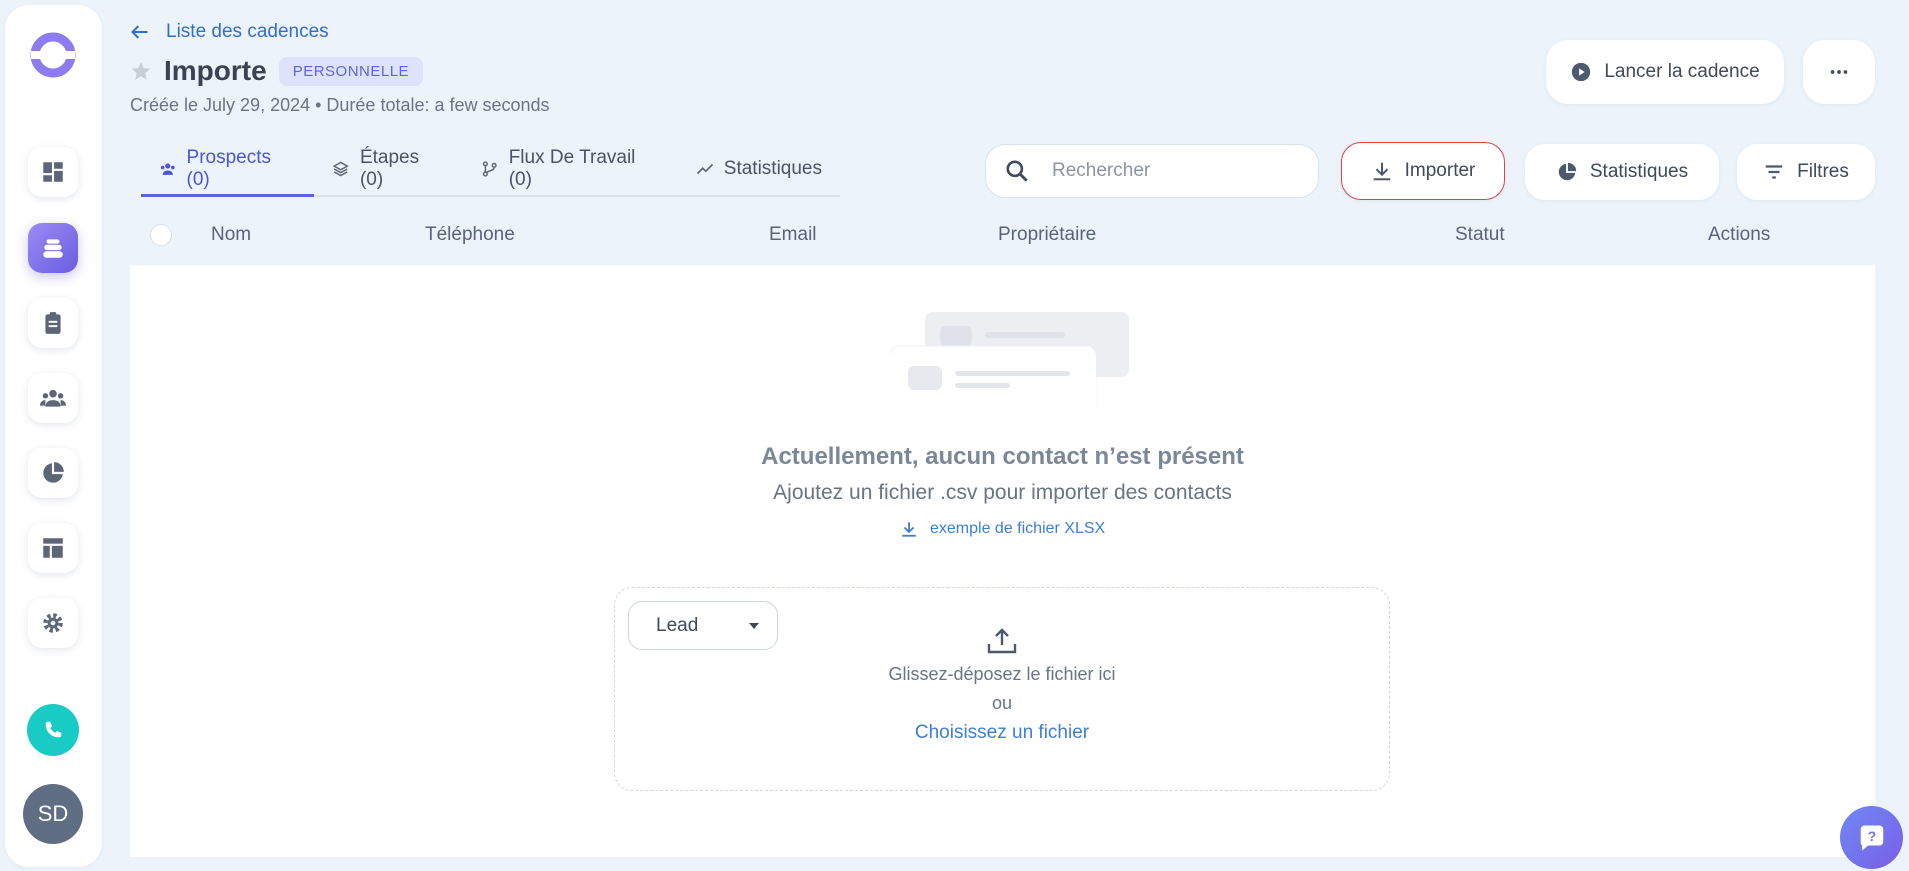 This screenshot has height=871, width=1909. Describe the element at coordinates (247, 31) in the screenshot. I see `back-link-label: Liste des cadences` at that location.